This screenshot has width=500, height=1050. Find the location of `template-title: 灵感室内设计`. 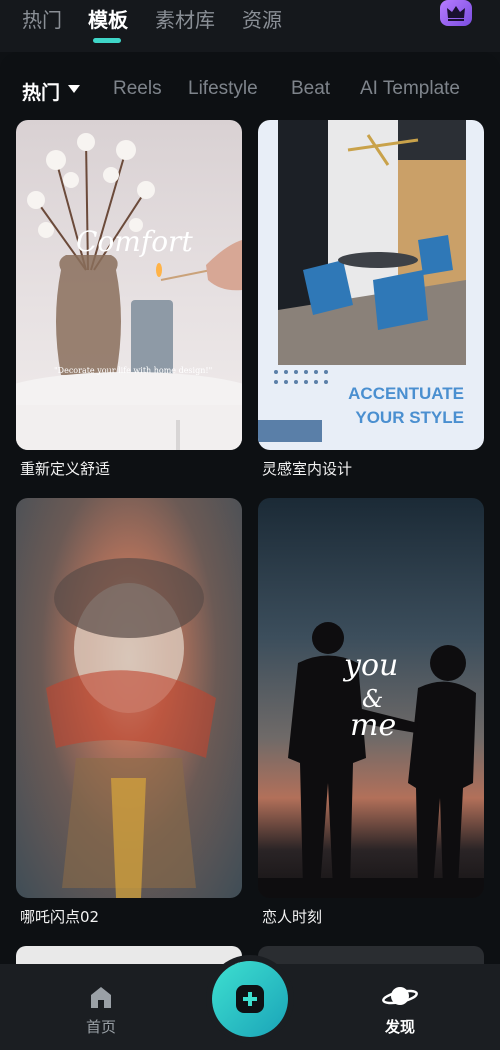

template-title: 灵感室内设计 is located at coordinates (307, 469).